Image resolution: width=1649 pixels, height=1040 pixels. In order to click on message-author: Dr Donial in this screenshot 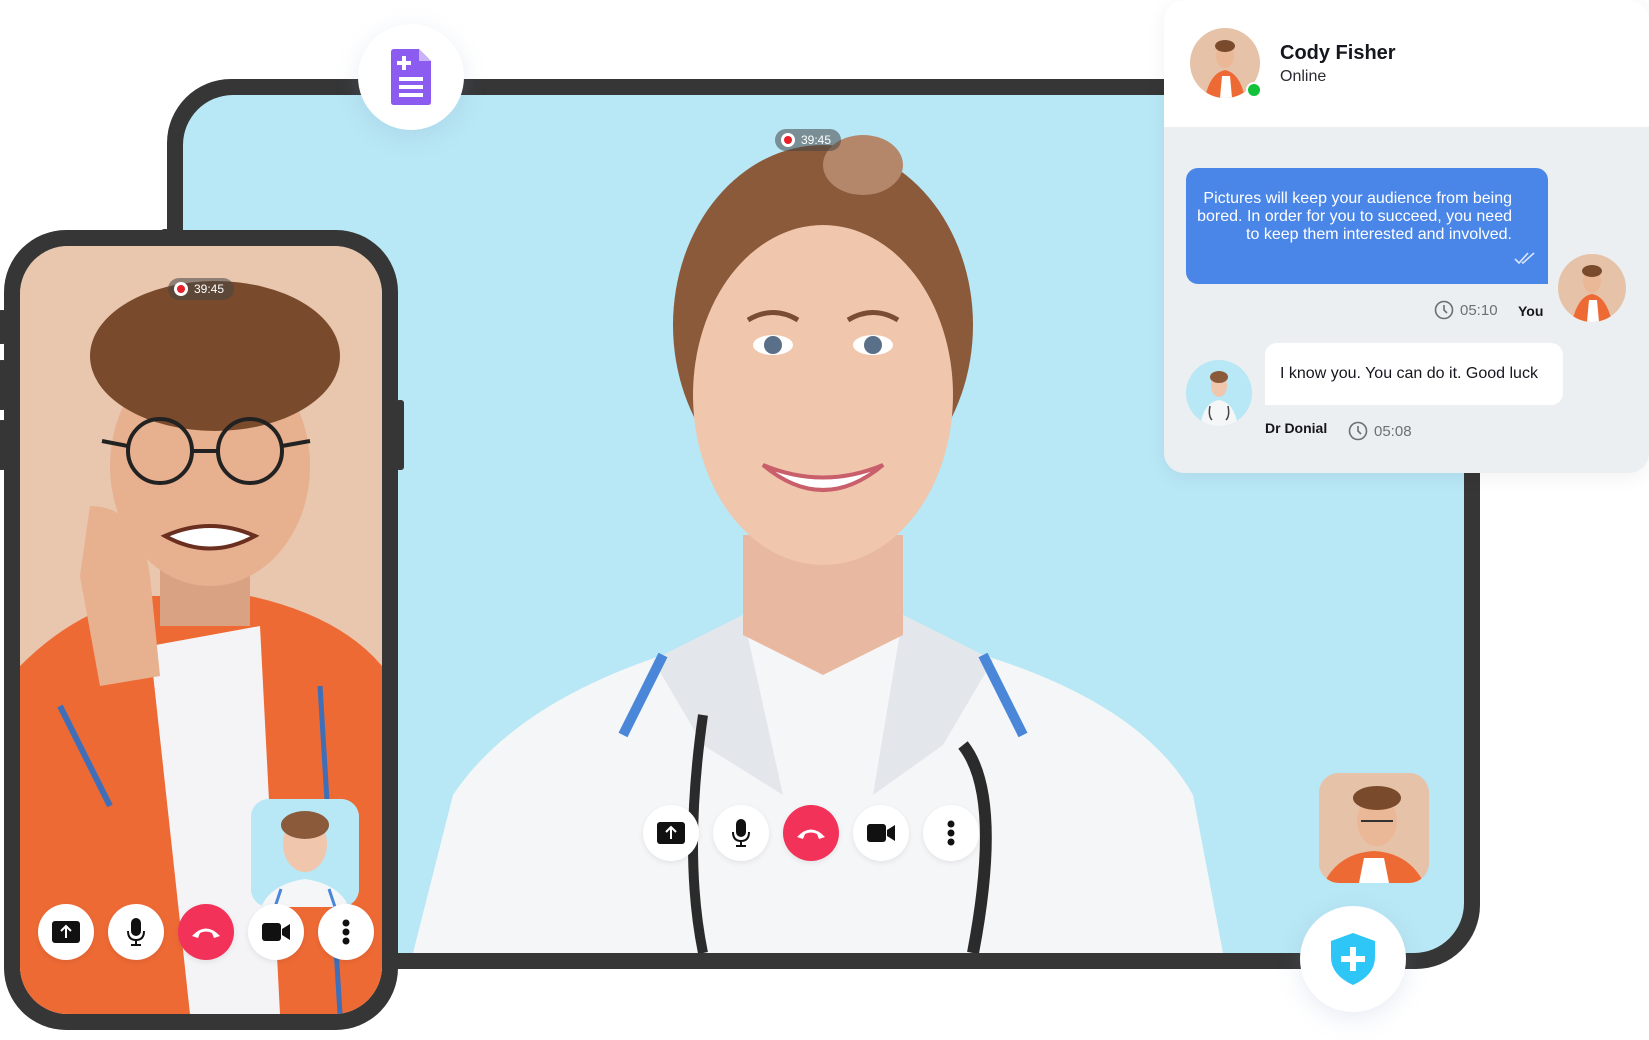, I will do `click(1296, 428)`.